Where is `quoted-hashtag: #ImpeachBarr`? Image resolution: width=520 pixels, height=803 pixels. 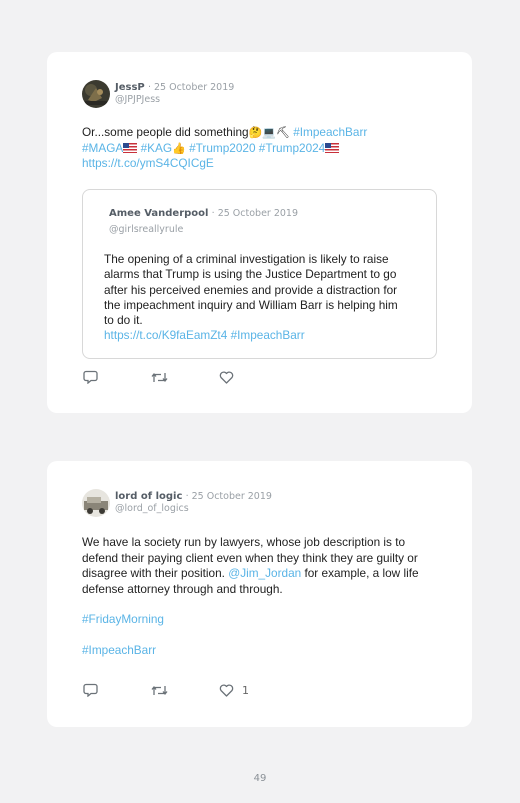
quoted-hashtag: #ImpeachBarr is located at coordinates (268, 335).